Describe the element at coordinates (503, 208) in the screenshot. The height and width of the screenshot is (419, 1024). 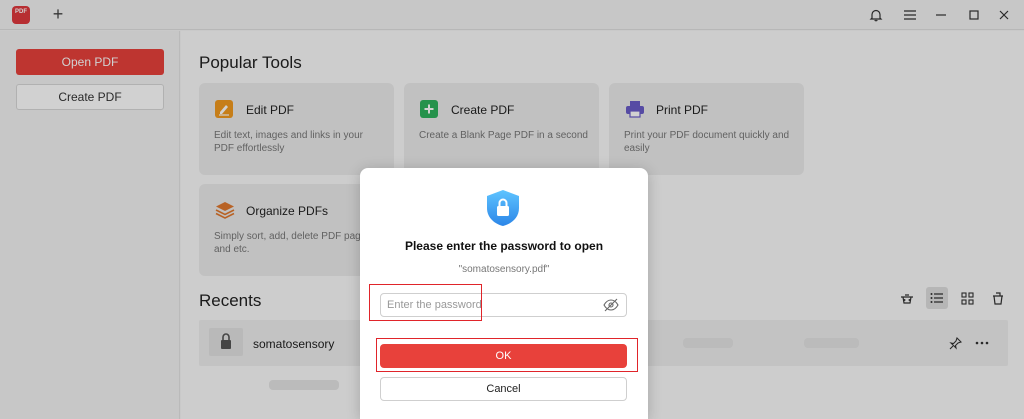
I see `shield-lock-icon` at that location.